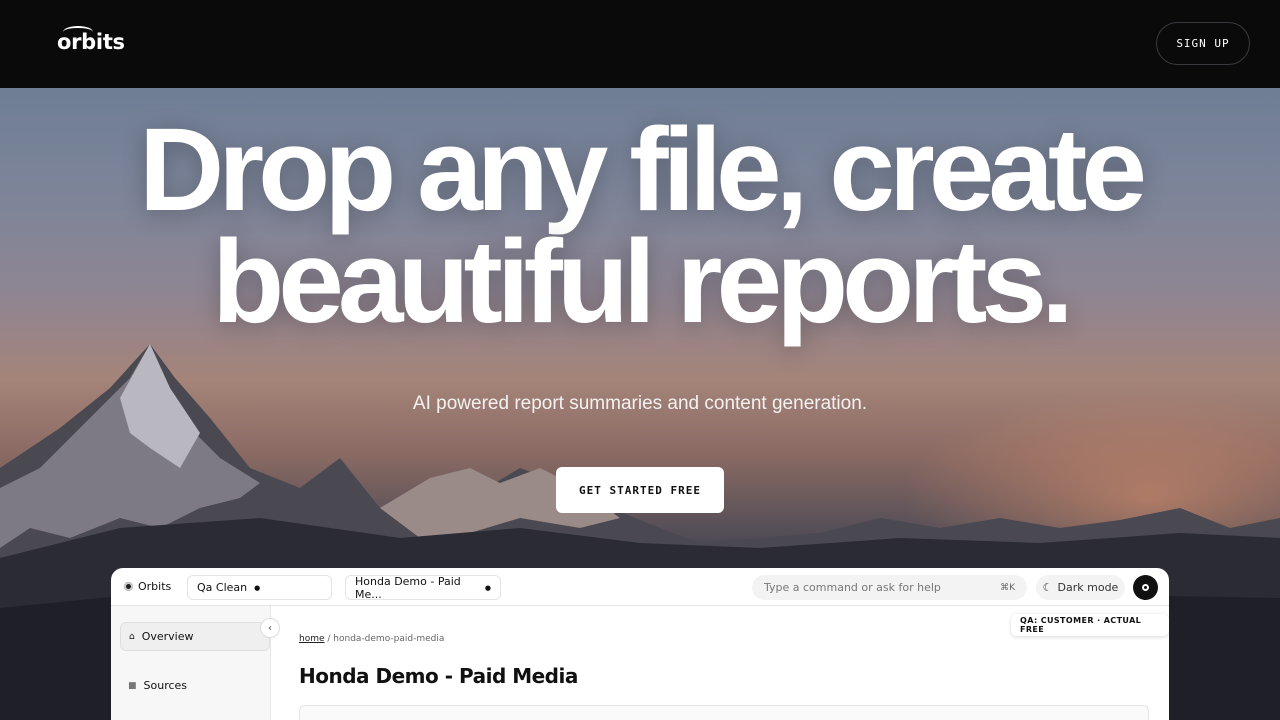 This screenshot has height=720, width=1280. I want to click on command-input: Type a command or ask for help ⌘K, so click(889, 587).